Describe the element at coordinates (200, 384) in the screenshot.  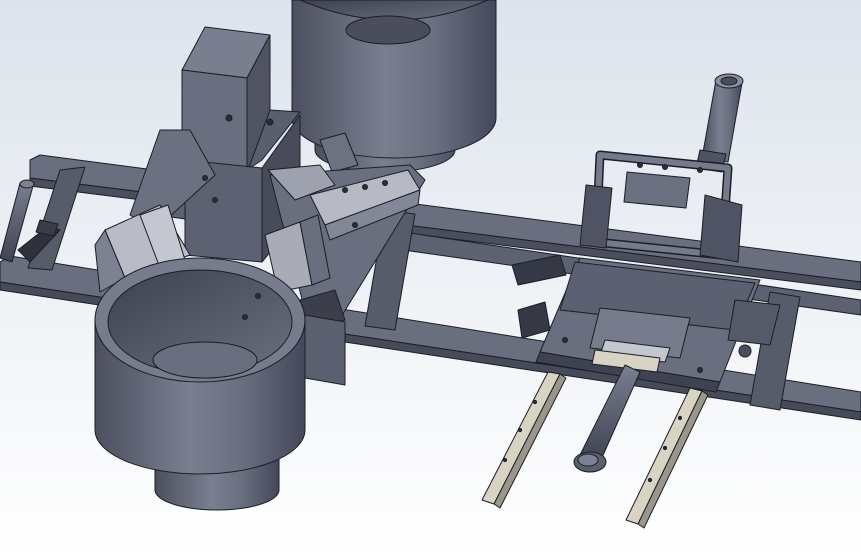
I see `vibratory-bowl-front` at that location.